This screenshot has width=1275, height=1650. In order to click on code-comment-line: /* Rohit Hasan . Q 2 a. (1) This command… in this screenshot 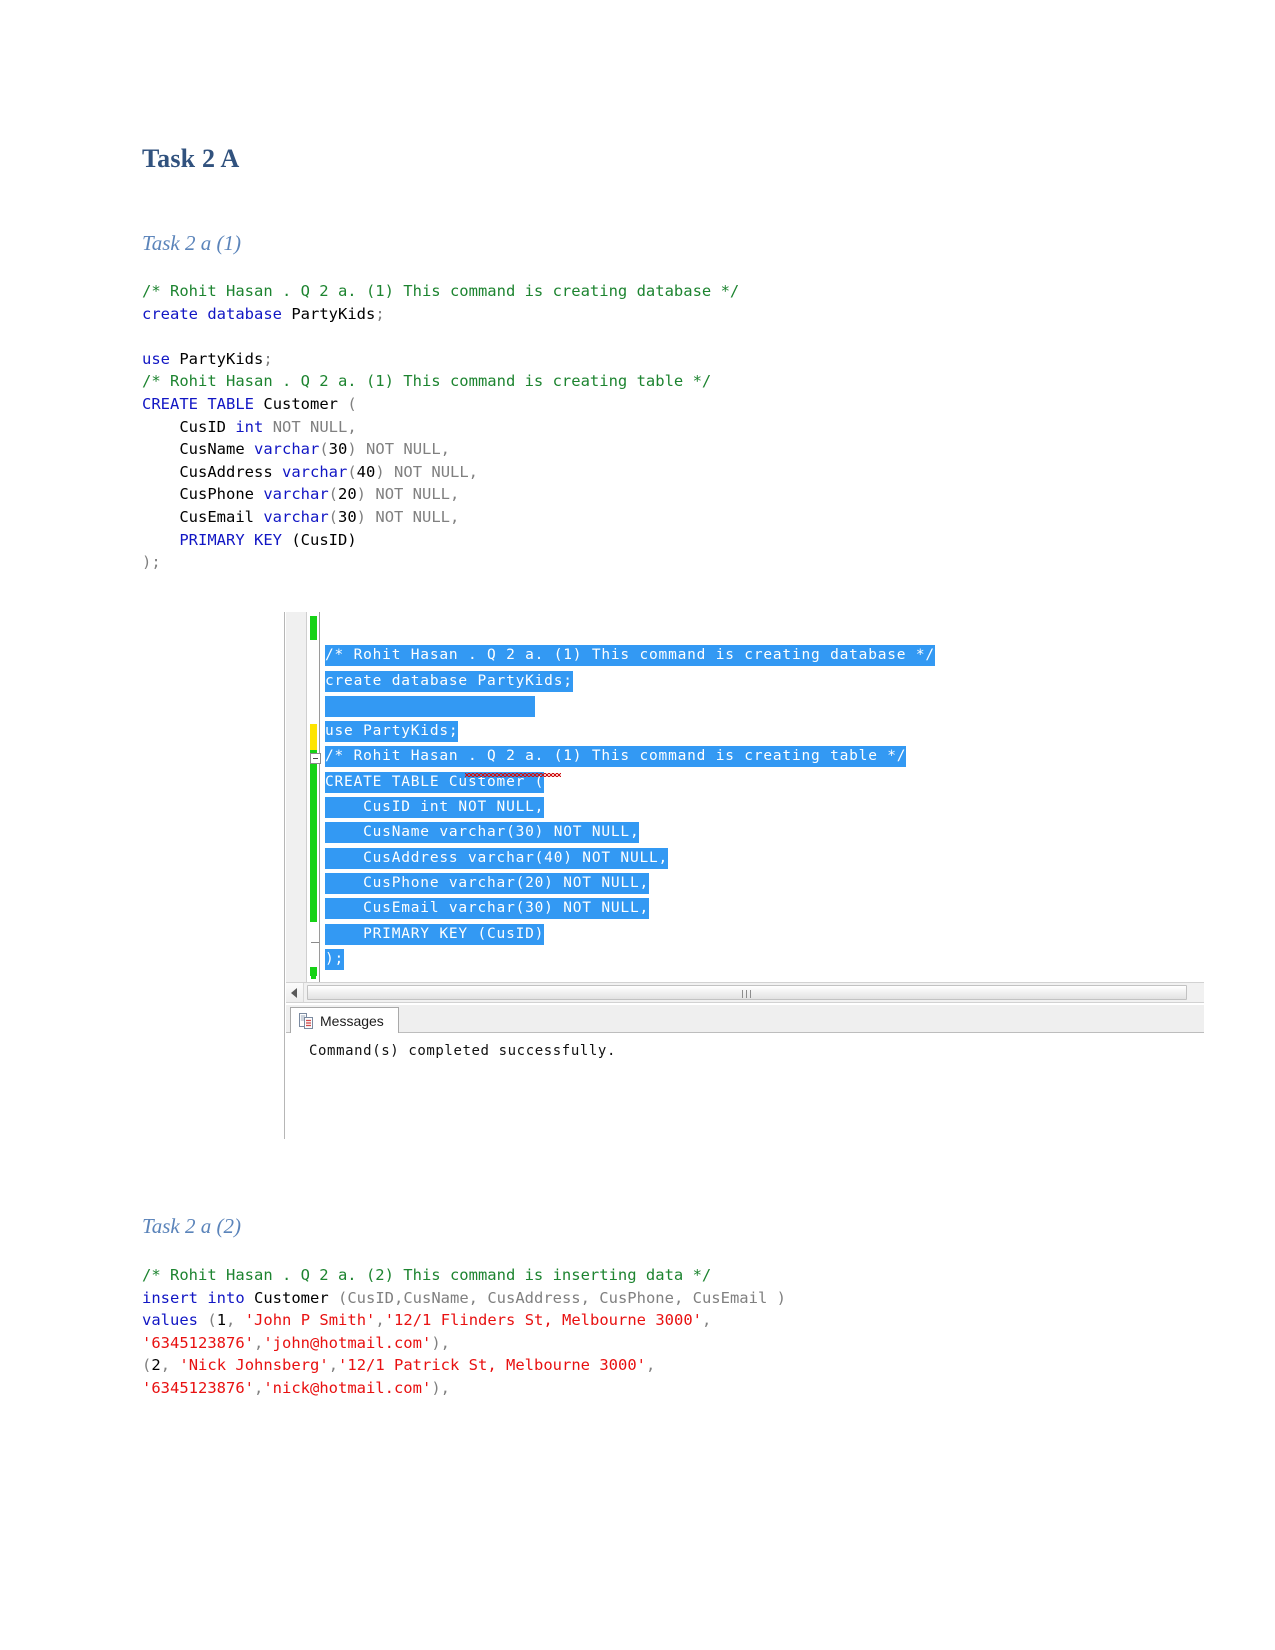, I will do `click(441, 291)`.